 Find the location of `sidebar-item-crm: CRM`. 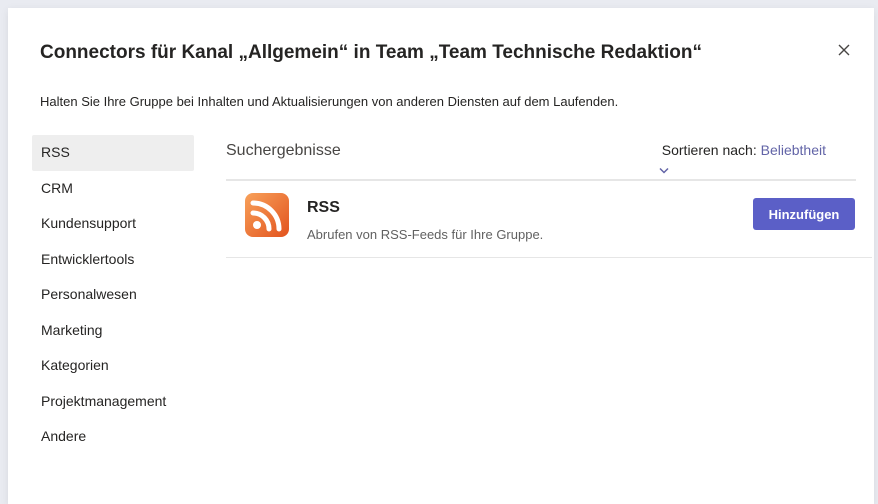

sidebar-item-crm: CRM is located at coordinates (113, 189).